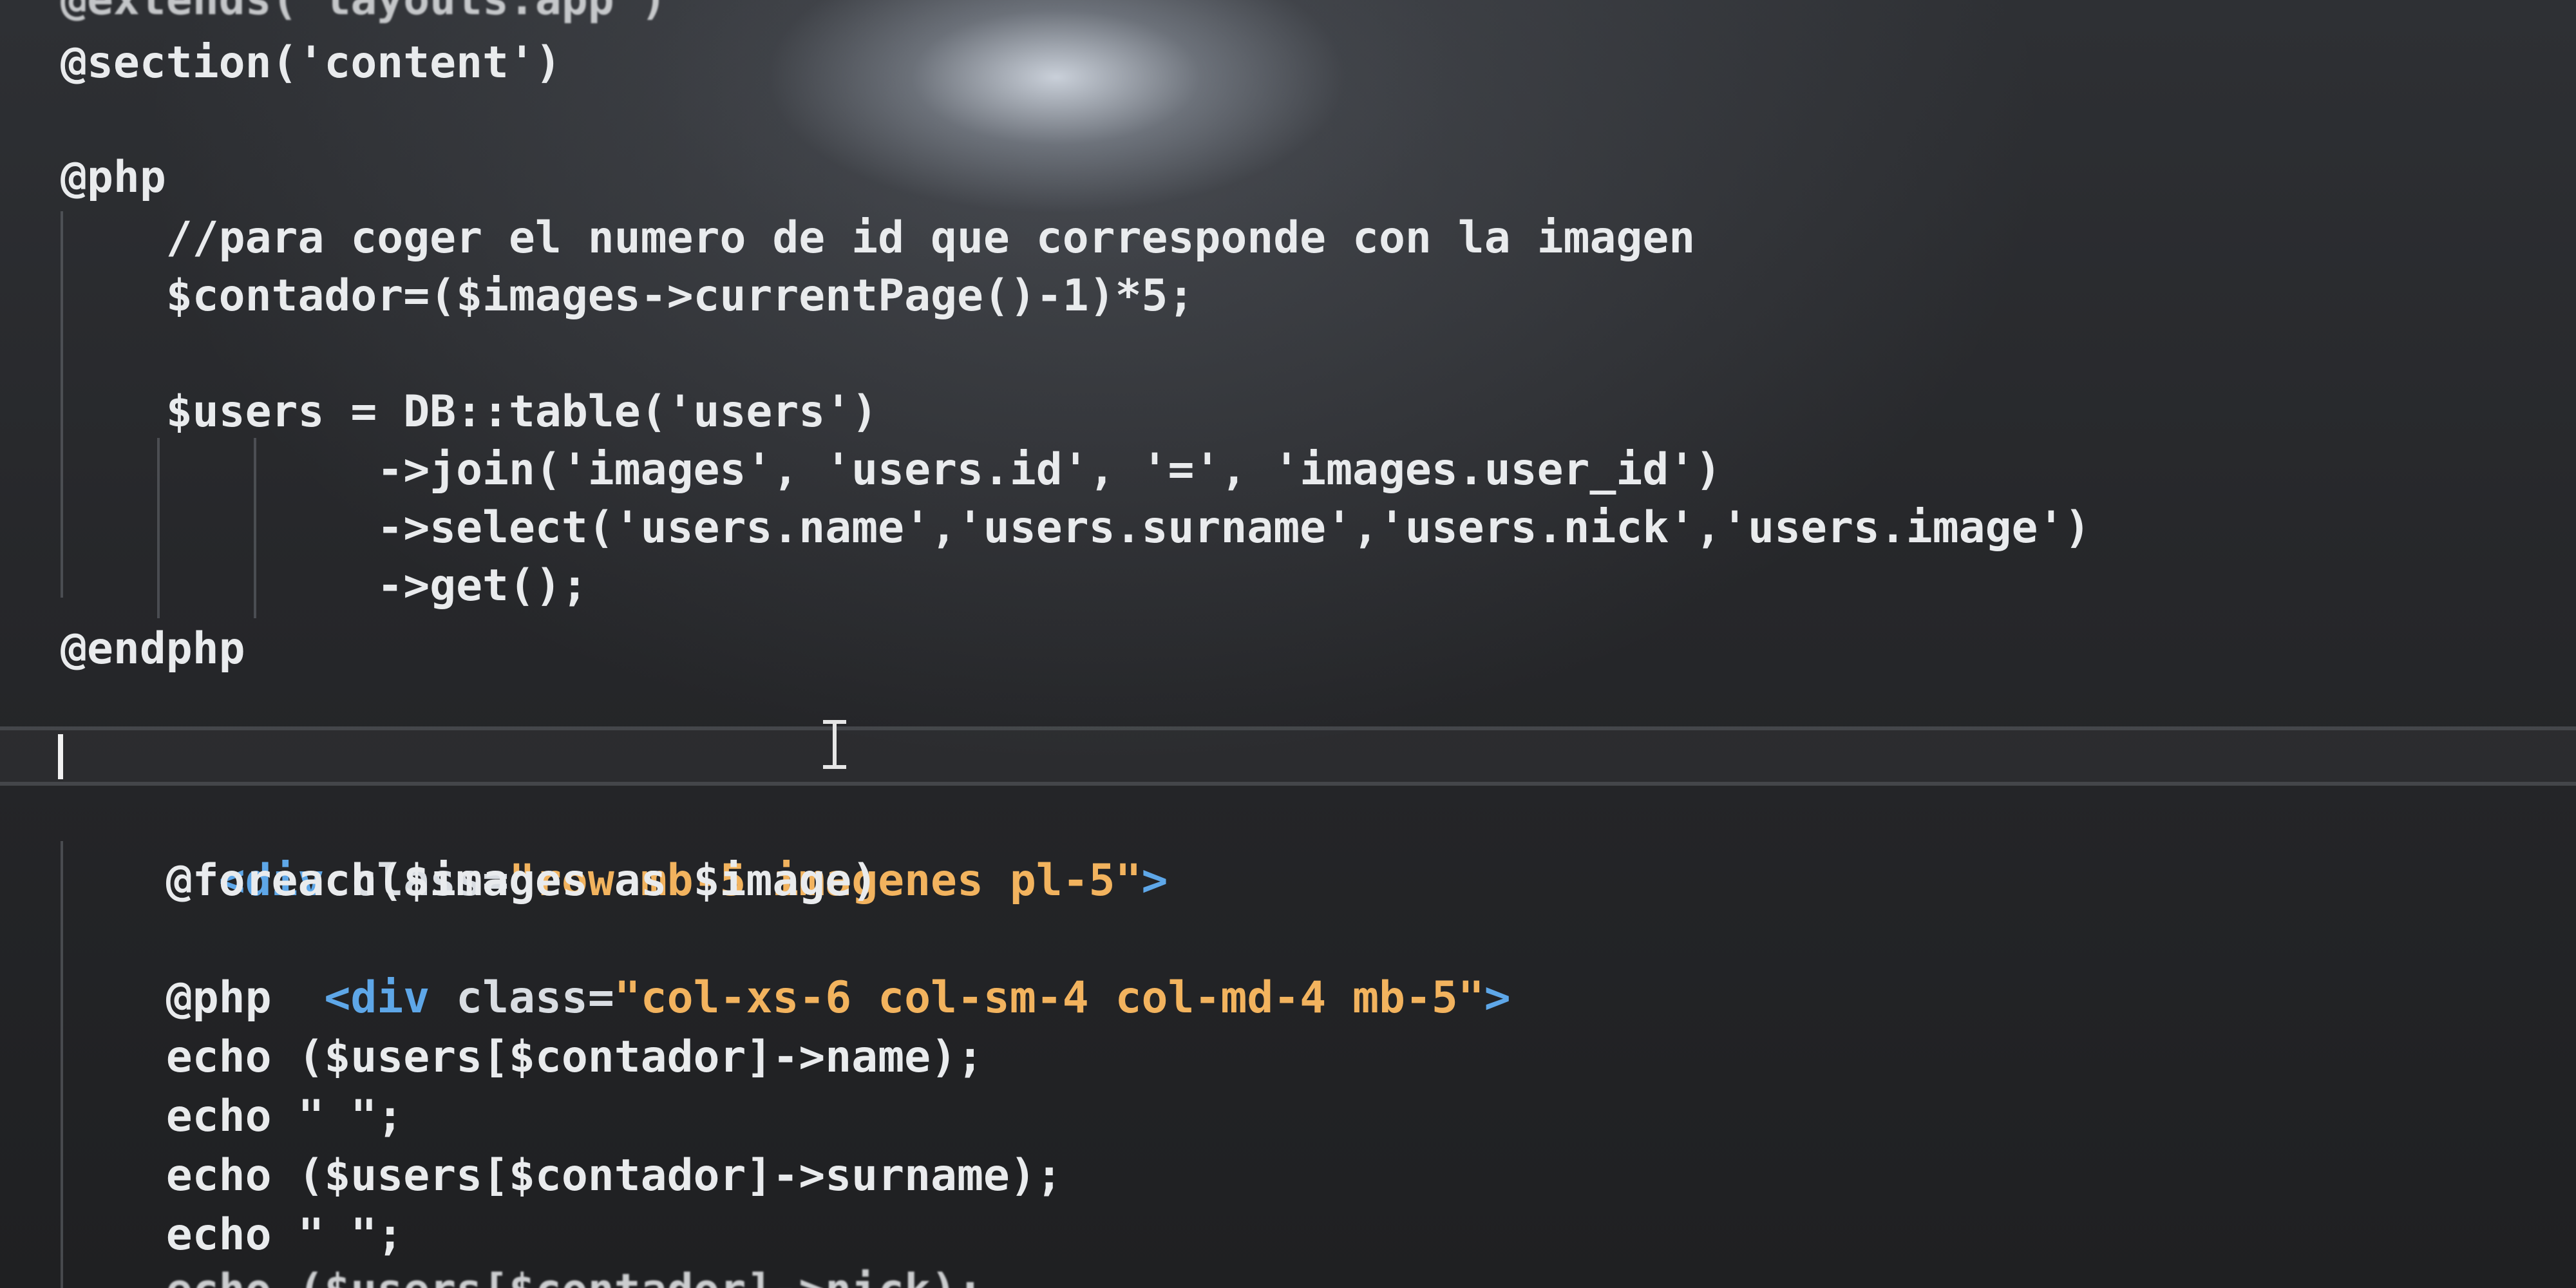 This screenshot has height=1288, width=2576. Describe the element at coordinates (325, 586) in the screenshot. I see `code-line: ->get();` at that location.